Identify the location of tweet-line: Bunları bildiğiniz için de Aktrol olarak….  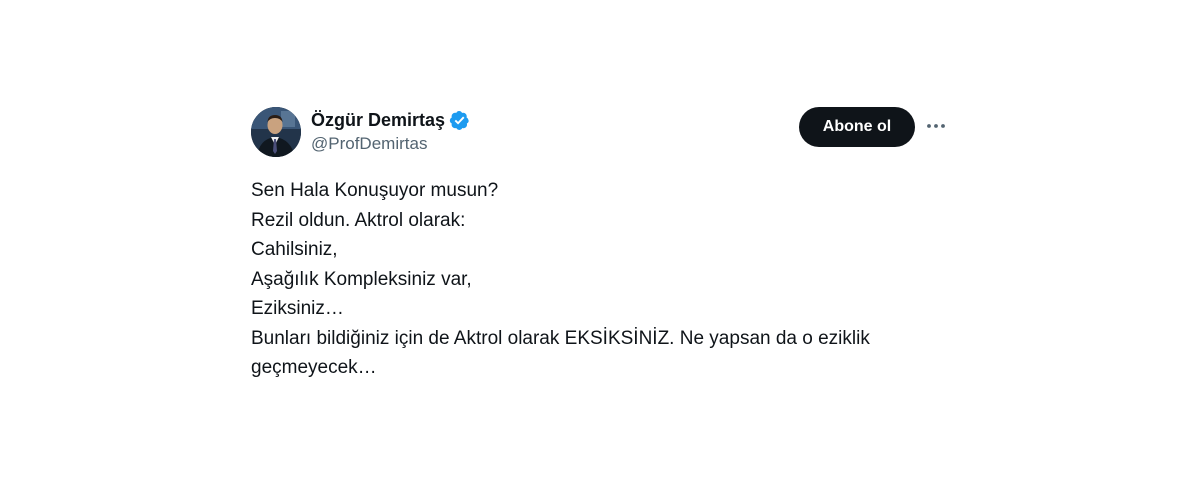
(560, 338).